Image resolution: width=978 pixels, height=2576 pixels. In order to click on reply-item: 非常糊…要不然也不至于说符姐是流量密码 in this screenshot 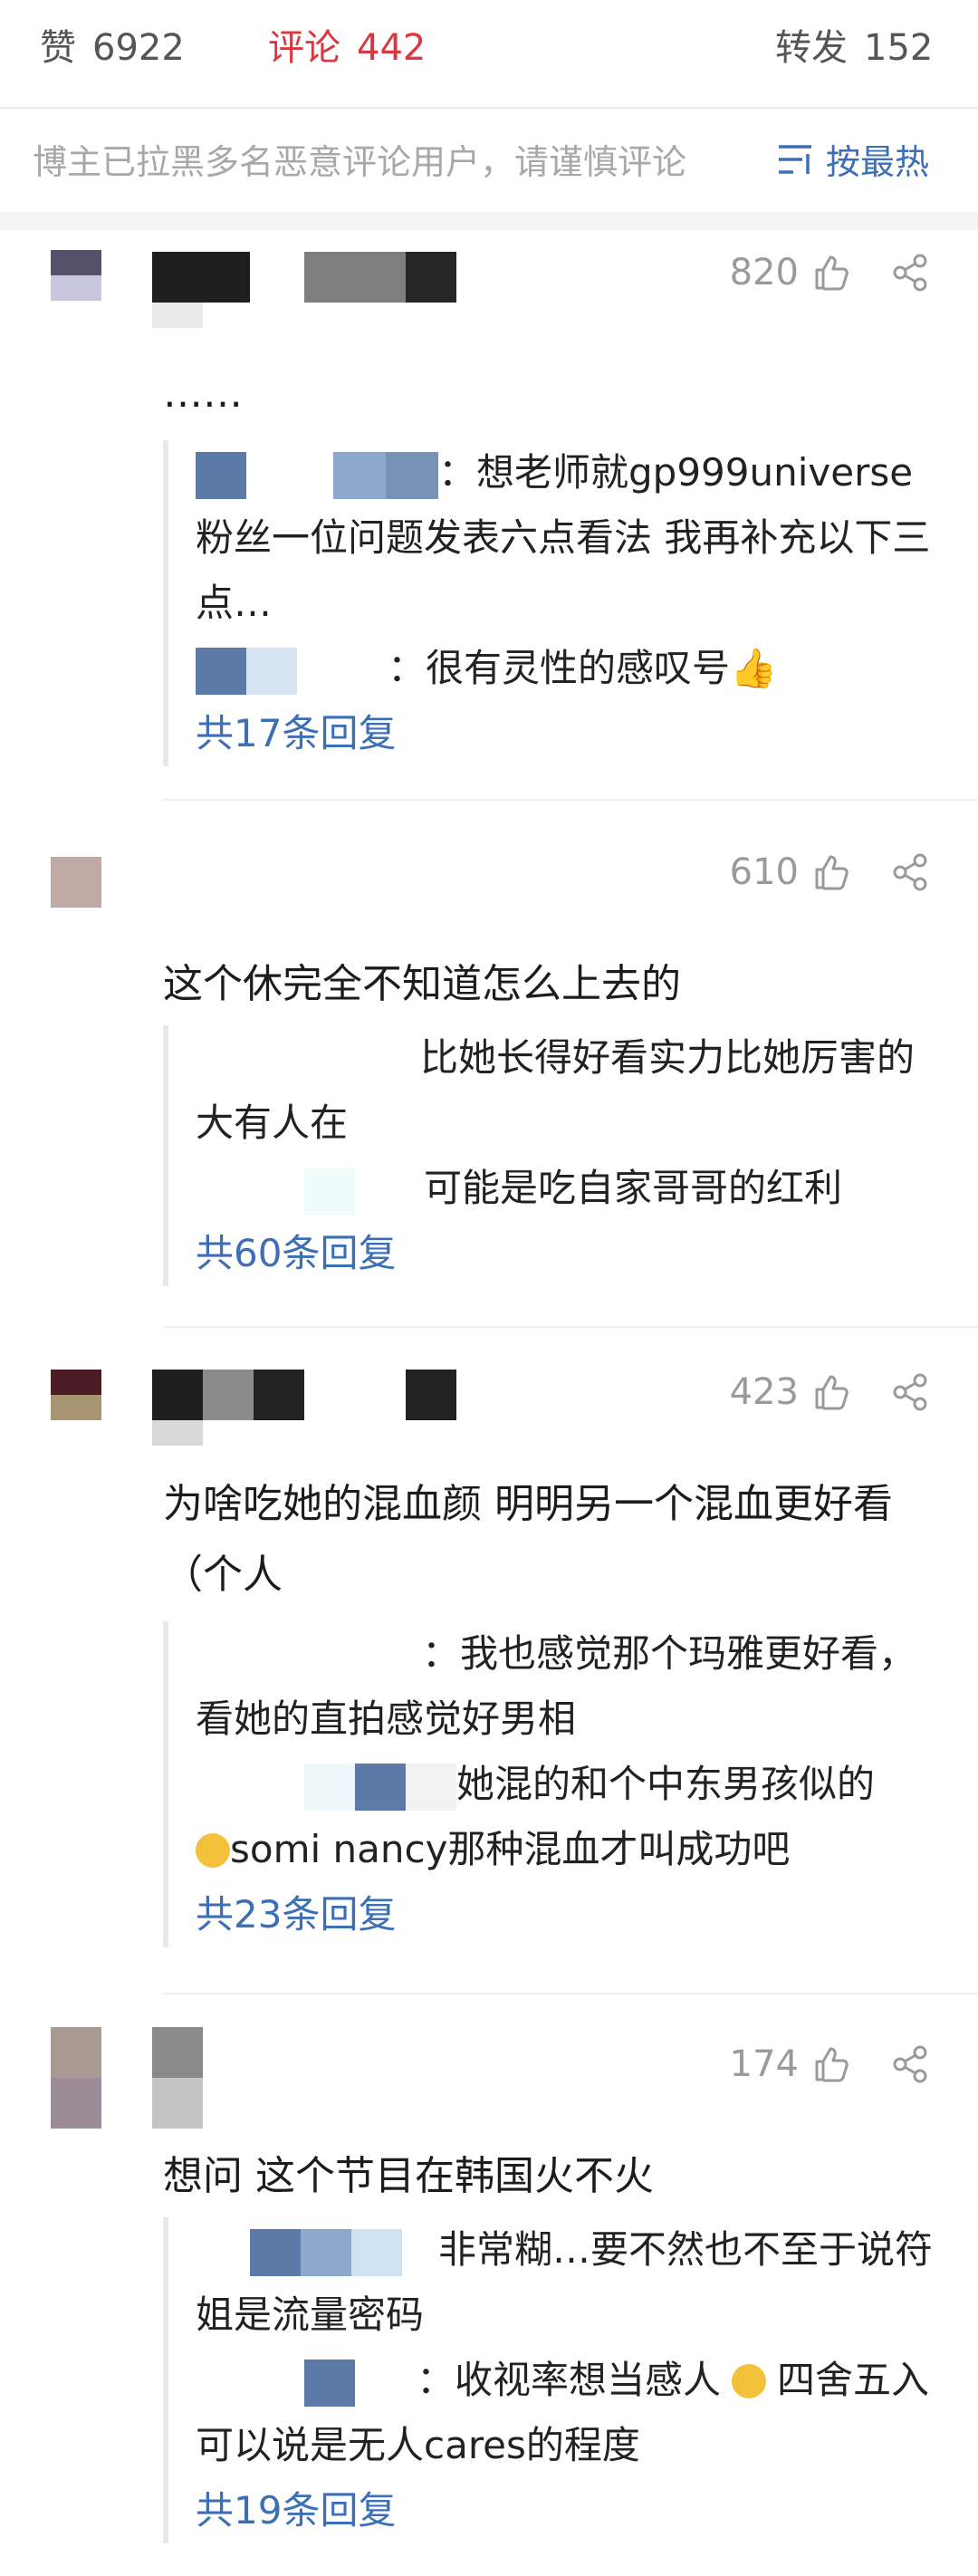, I will do `click(569, 2282)`.